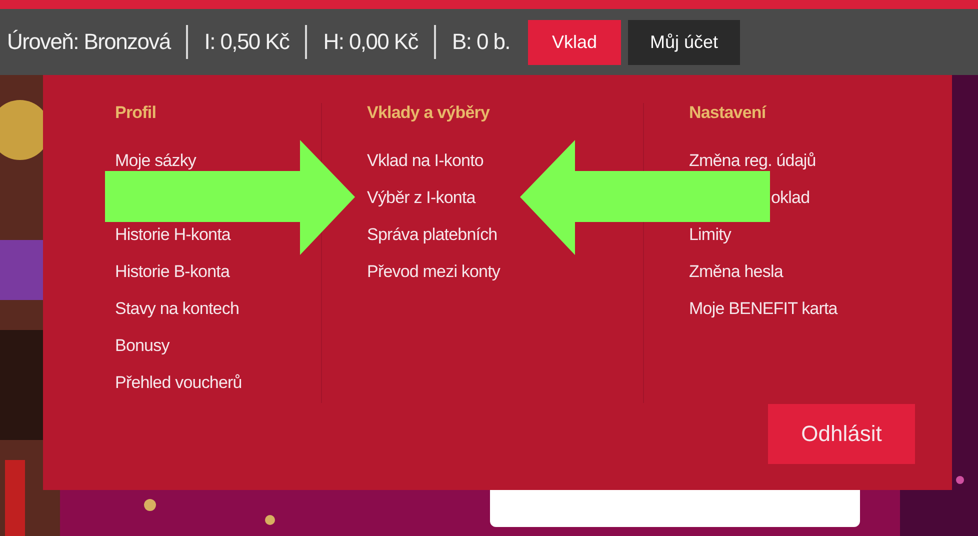 The image size is (978, 536). What do you see at coordinates (710, 235) in the screenshot?
I see `menu-link: Limity` at bounding box center [710, 235].